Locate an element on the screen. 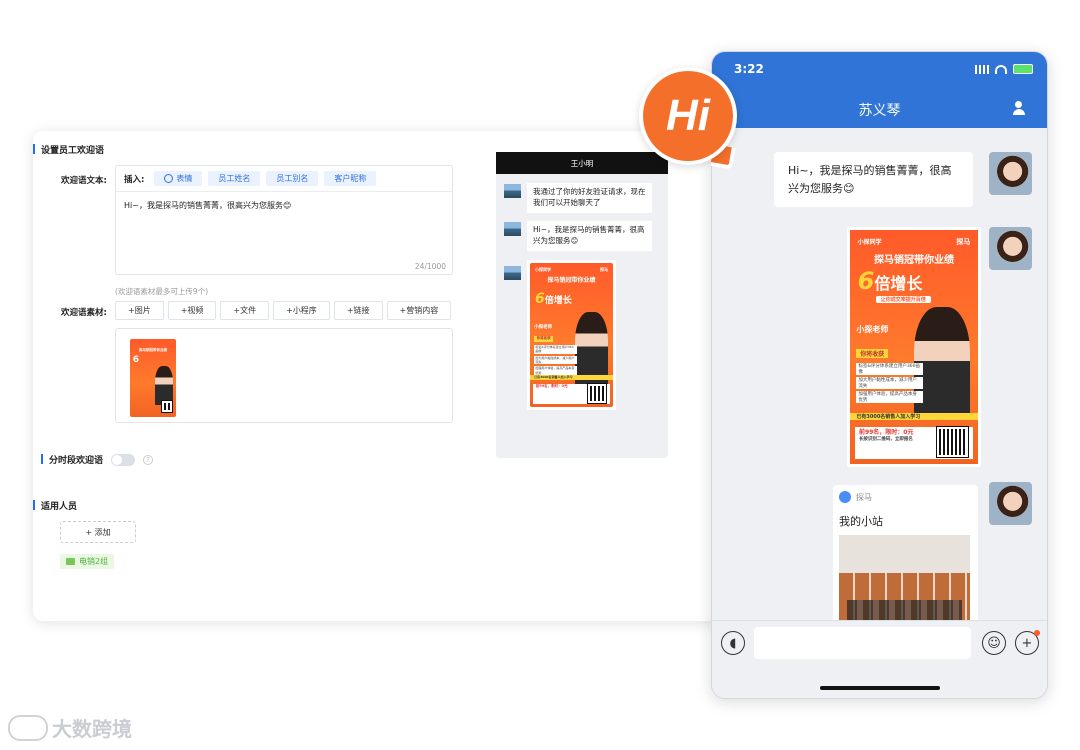  preview-message: Hi~，我是探马的销售菁菁，很高兴为您服务😊 is located at coordinates (589, 236).